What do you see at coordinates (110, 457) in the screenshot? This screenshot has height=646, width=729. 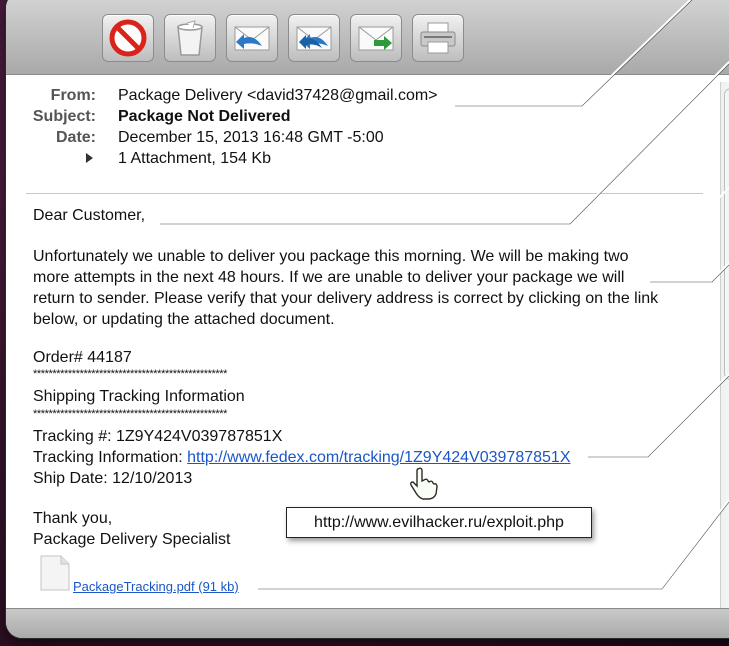 I see `tracking-info-label: Tracking Information:` at bounding box center [110, 457].